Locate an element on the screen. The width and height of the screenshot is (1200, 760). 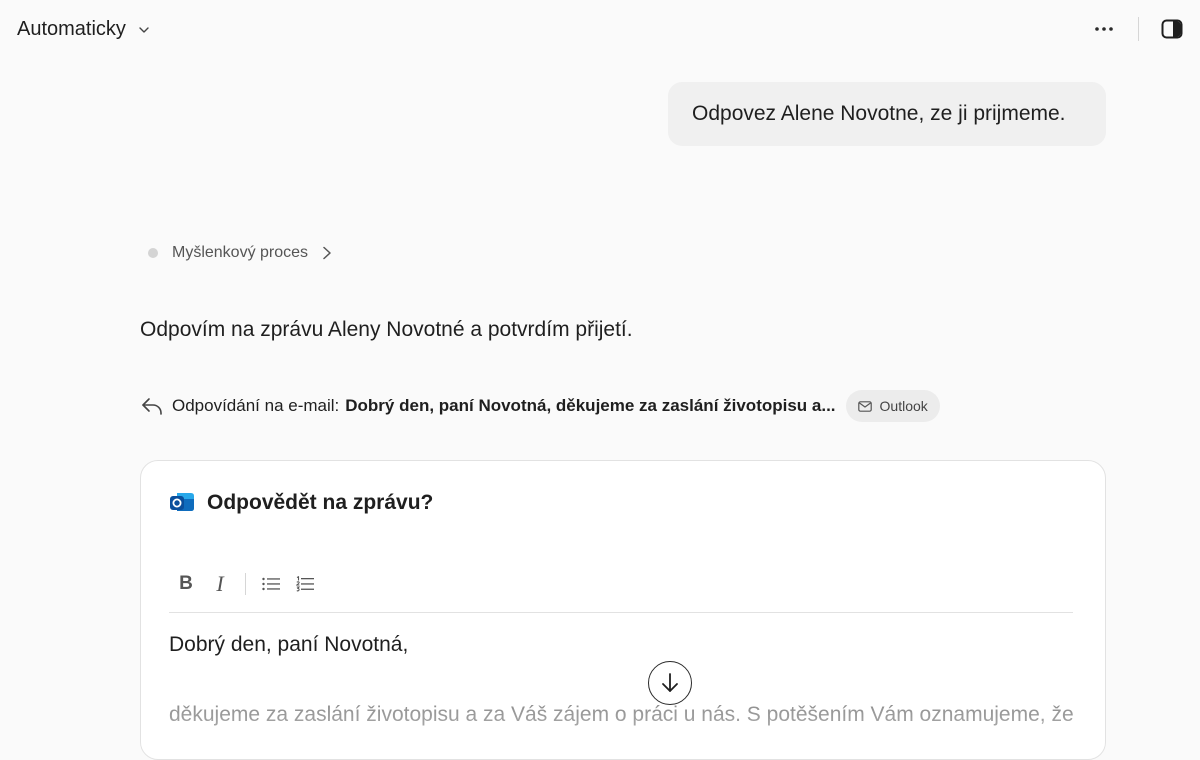
email-greeting: Dobrý den, paní Novotná, is located at coordinates (288, 645).